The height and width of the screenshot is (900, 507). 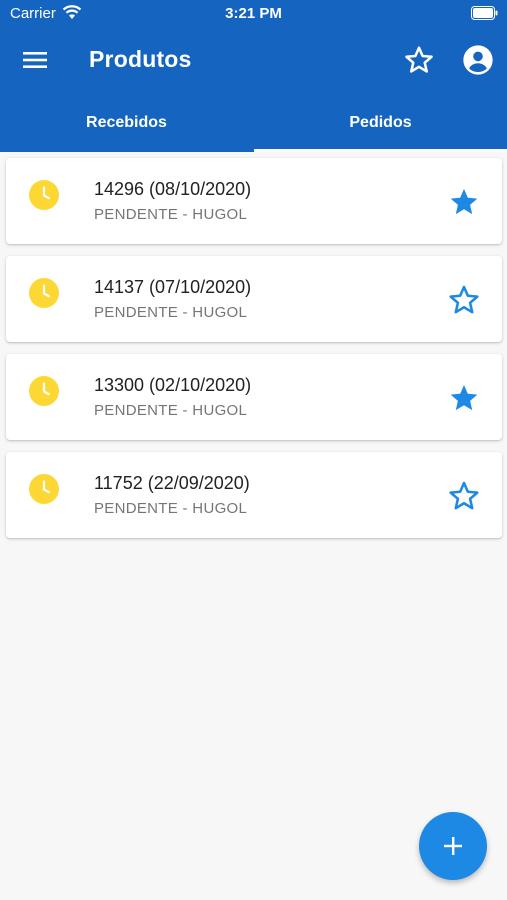 What do you see at coordinates (172, 483) in the screenshot?
I see `order-title: 11752 (22/09/2020)` at bounding box center [172, 483].